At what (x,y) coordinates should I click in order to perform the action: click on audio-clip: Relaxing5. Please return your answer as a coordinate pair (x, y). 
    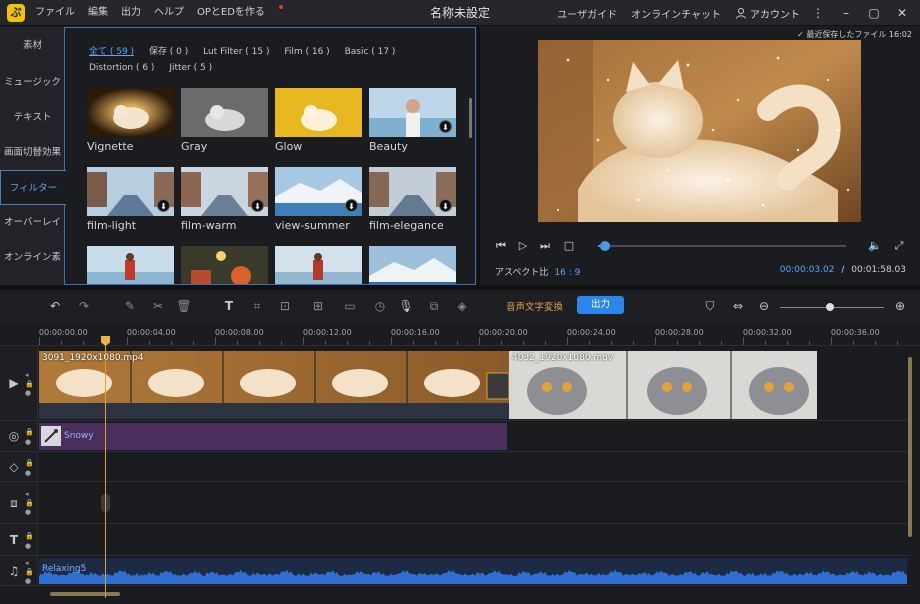
    Looking at the image, I should click on (473, 571).